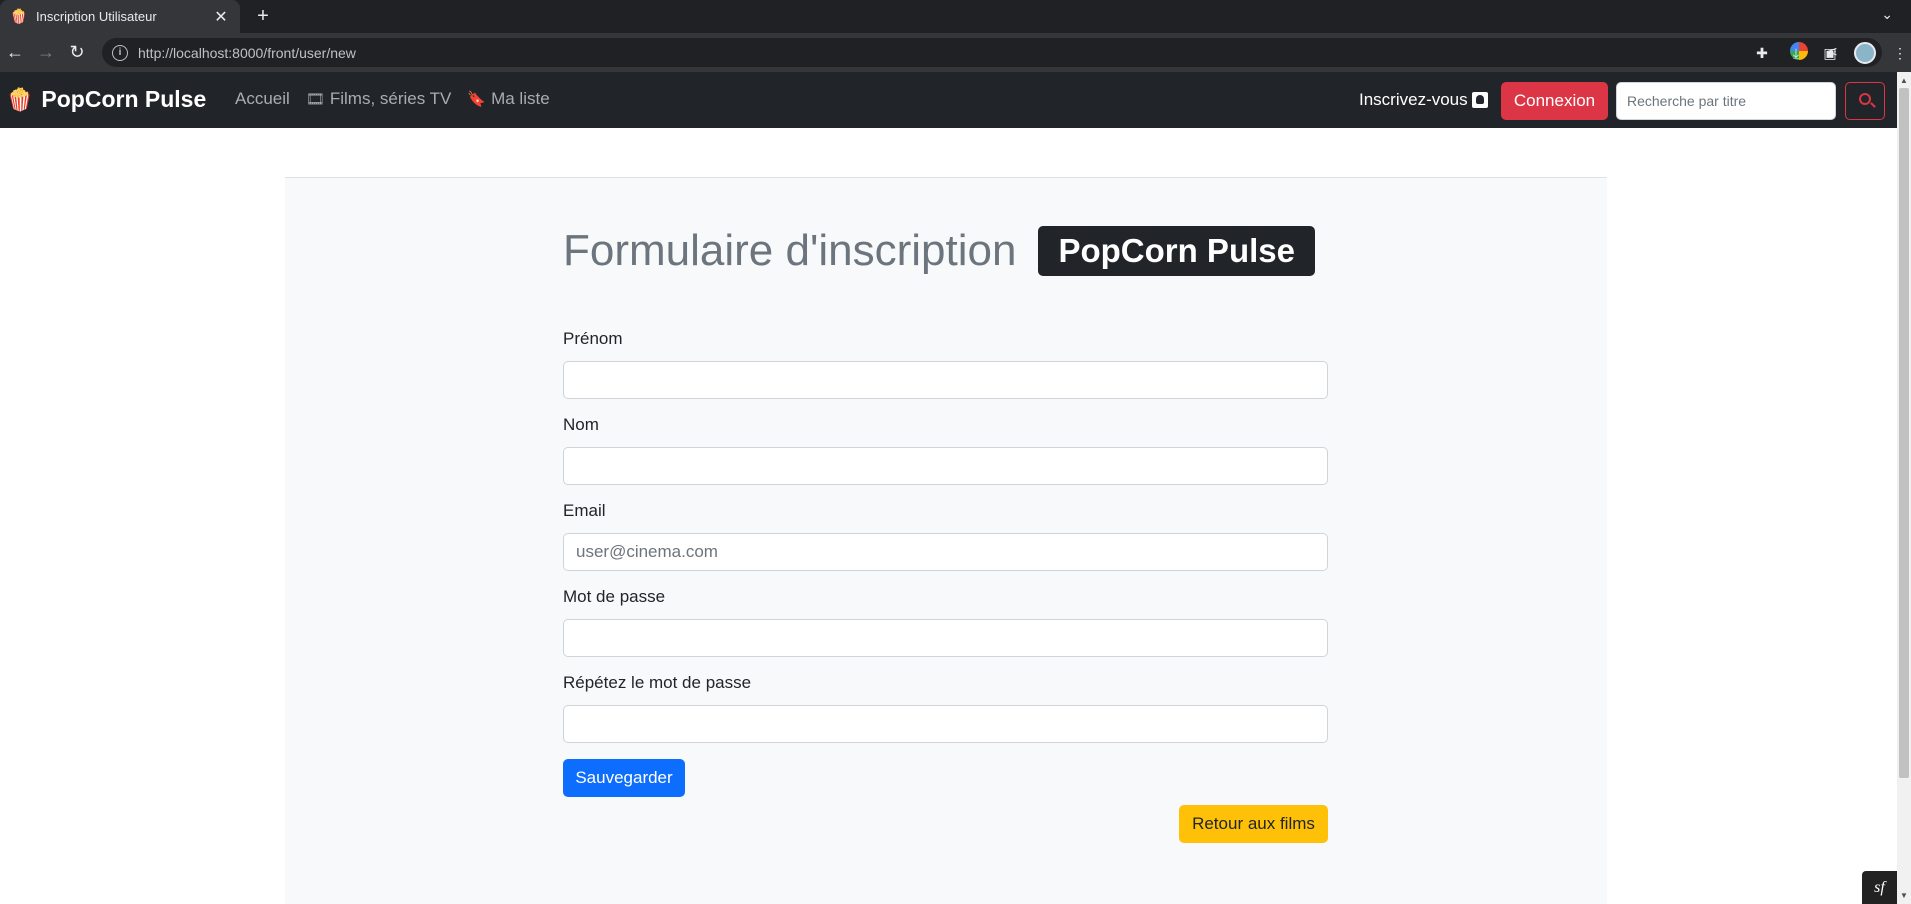  What do you see at coordinates (1865, 53) in the screenshot?
I see `profile-avatar` at bounding box center [1865, 53].